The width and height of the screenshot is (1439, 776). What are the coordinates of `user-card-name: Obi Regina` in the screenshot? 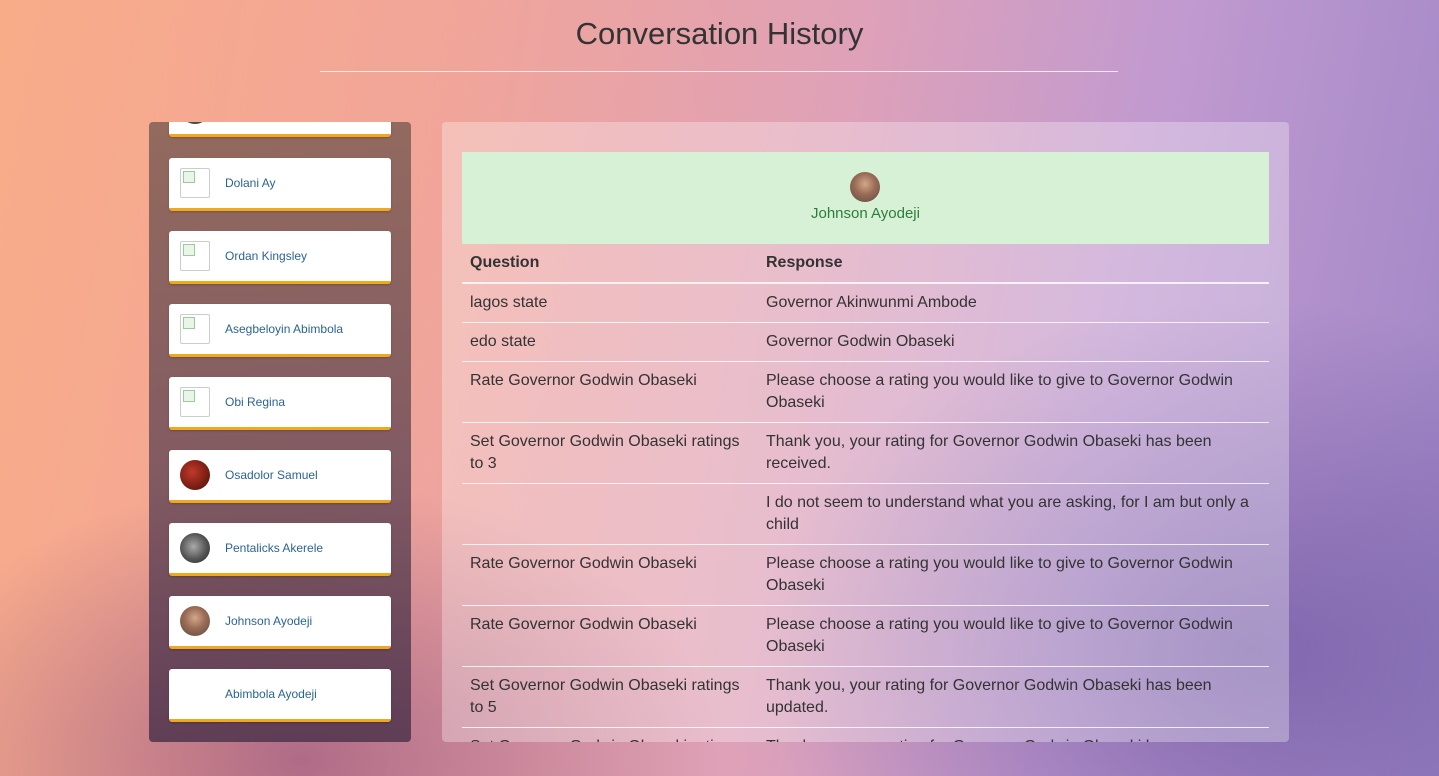 It's located at (255, 402).